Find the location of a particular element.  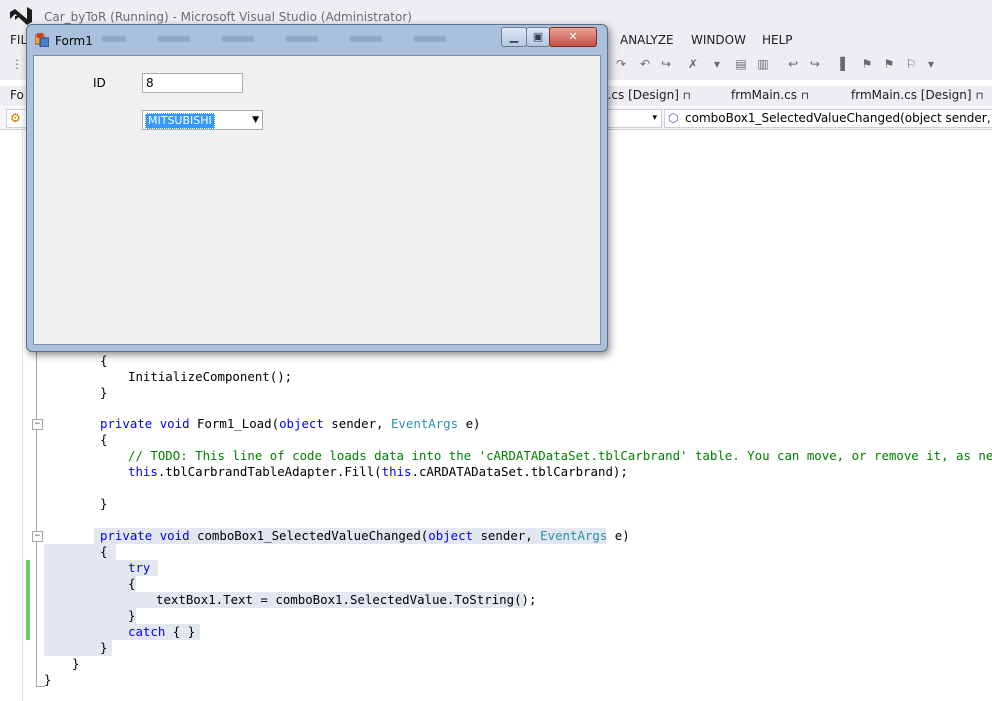

tab-frmmain-design: frmMain.cs [Design] ⊓ is located at coordinates (917, 95).